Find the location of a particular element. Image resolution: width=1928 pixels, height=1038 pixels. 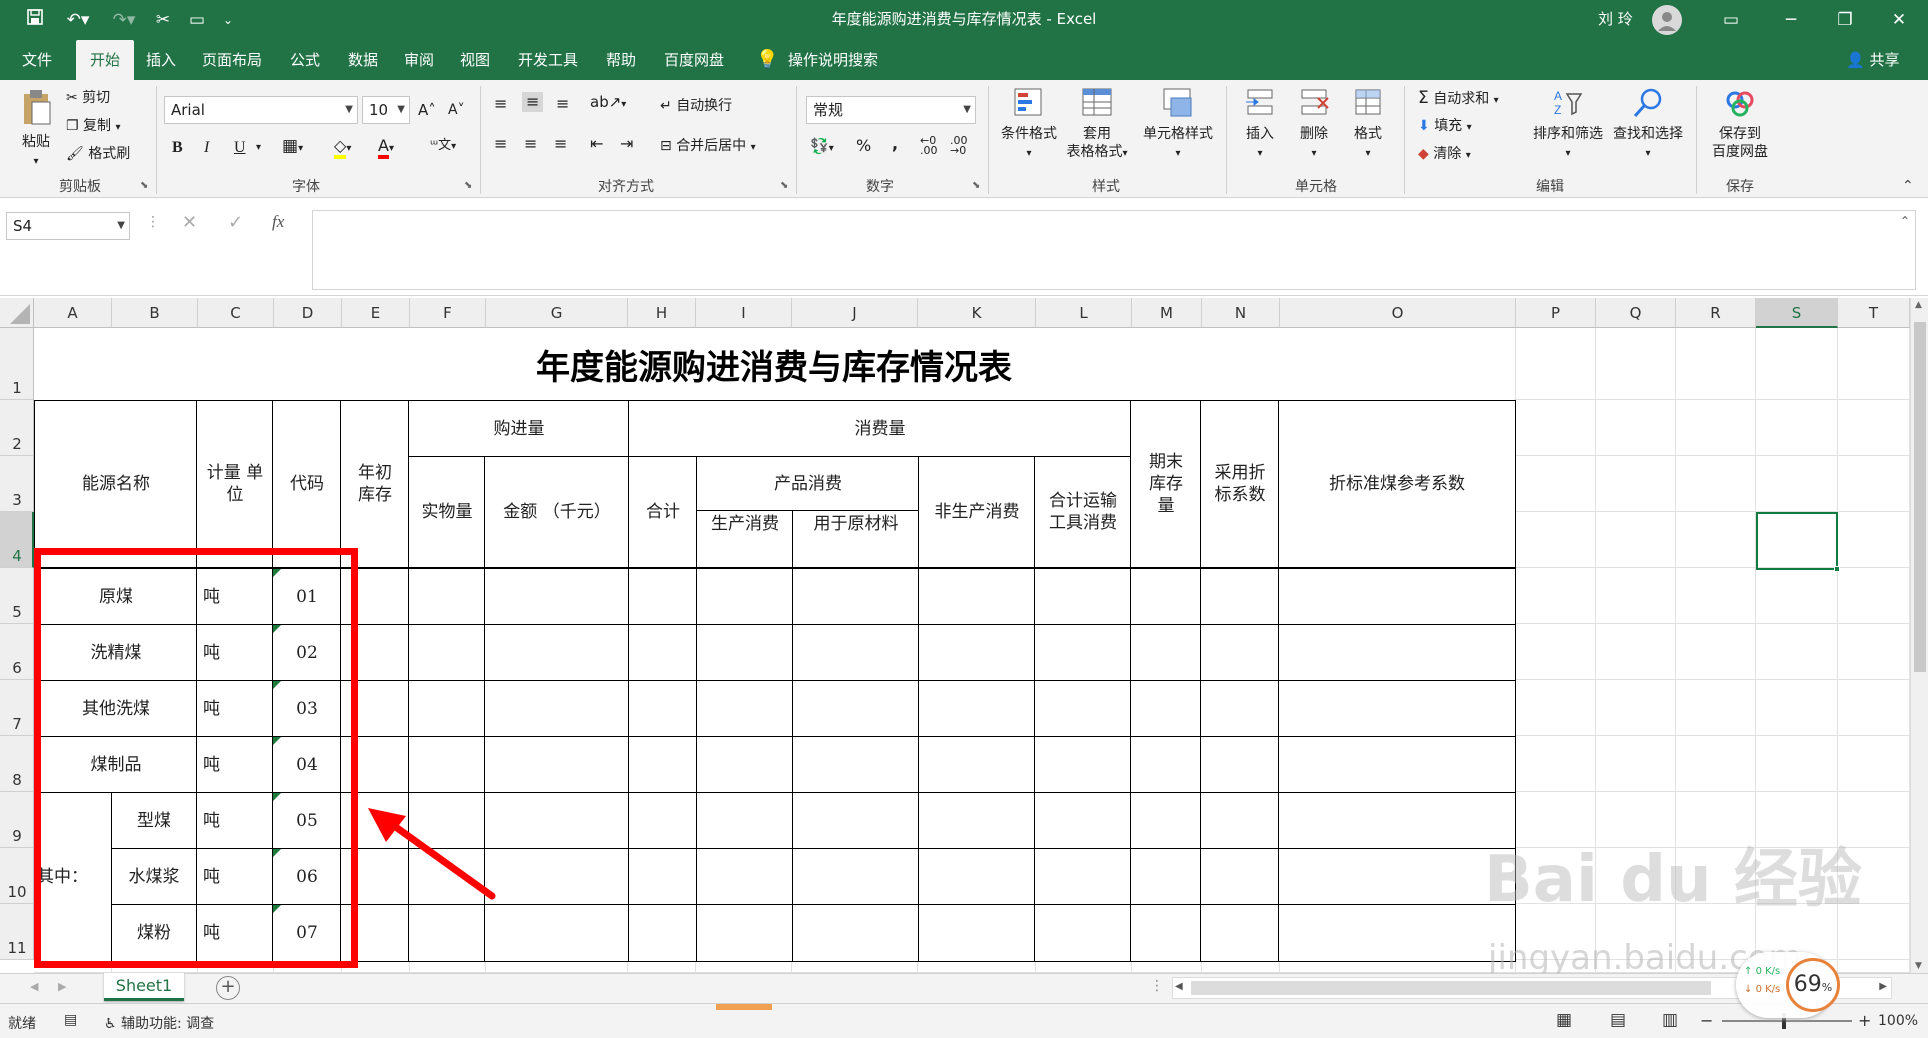

customize-qat-icon: ⌄ is located at coordinates (228, 20).